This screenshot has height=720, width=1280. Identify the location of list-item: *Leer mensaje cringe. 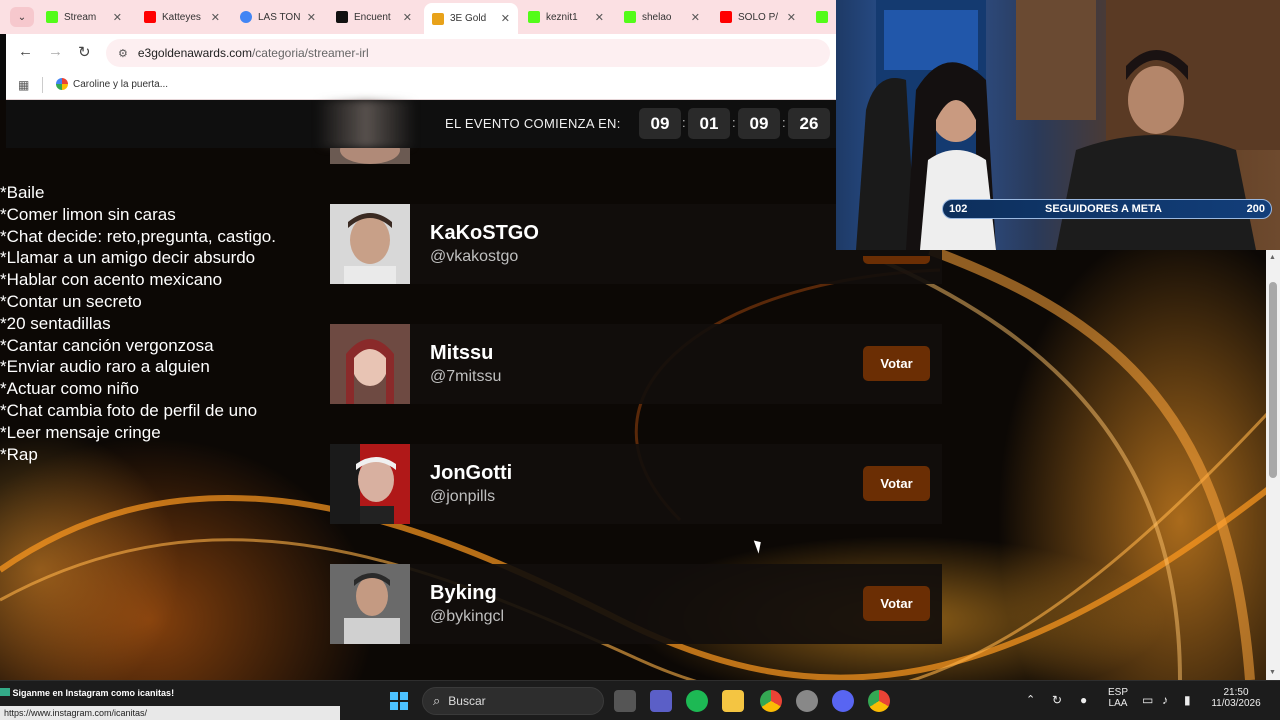
(80, 432).